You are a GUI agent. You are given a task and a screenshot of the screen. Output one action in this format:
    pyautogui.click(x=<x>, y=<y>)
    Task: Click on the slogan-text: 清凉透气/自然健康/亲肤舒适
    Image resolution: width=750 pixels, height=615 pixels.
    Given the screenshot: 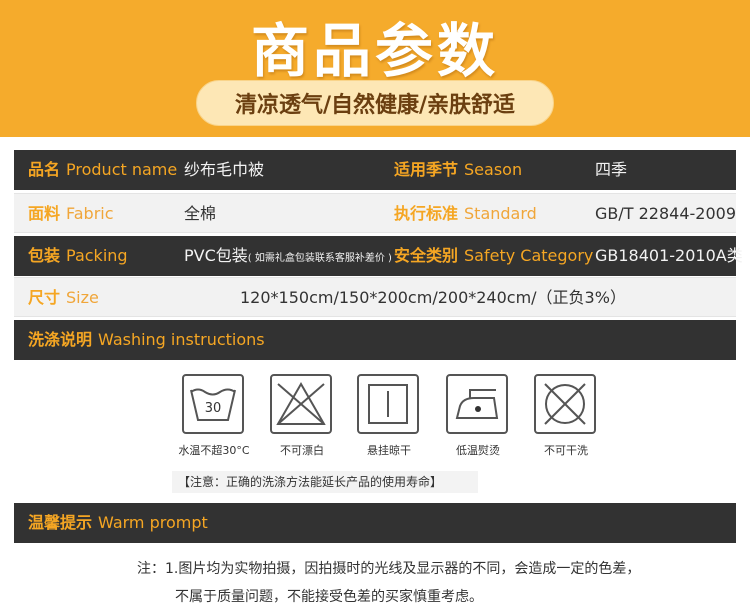 What is the action you would take?
    pyautogui.click(x=375, y=105)
    